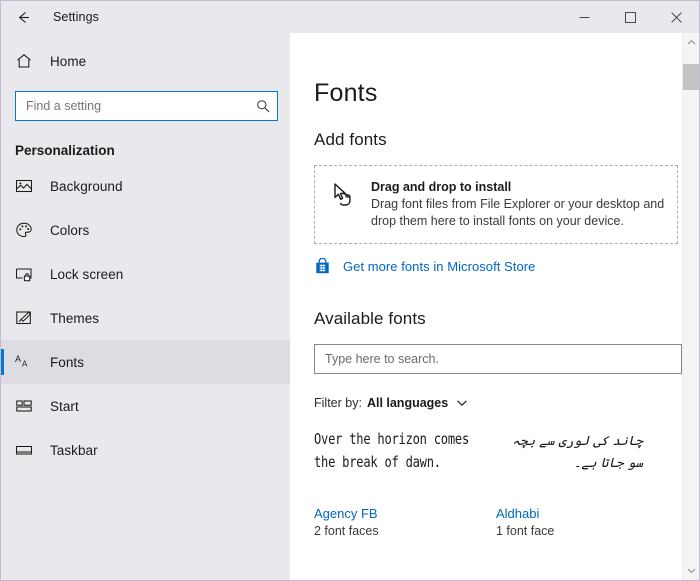 The width and height of the screenshot is (700, 581). I want to click on settings-search-box, so click(146, 106).